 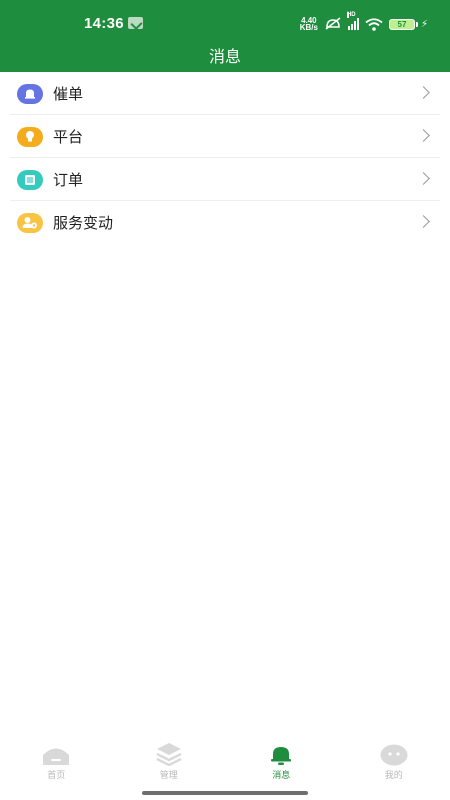 I want to click on tab-home: 首页, so click(x=56, y=763).